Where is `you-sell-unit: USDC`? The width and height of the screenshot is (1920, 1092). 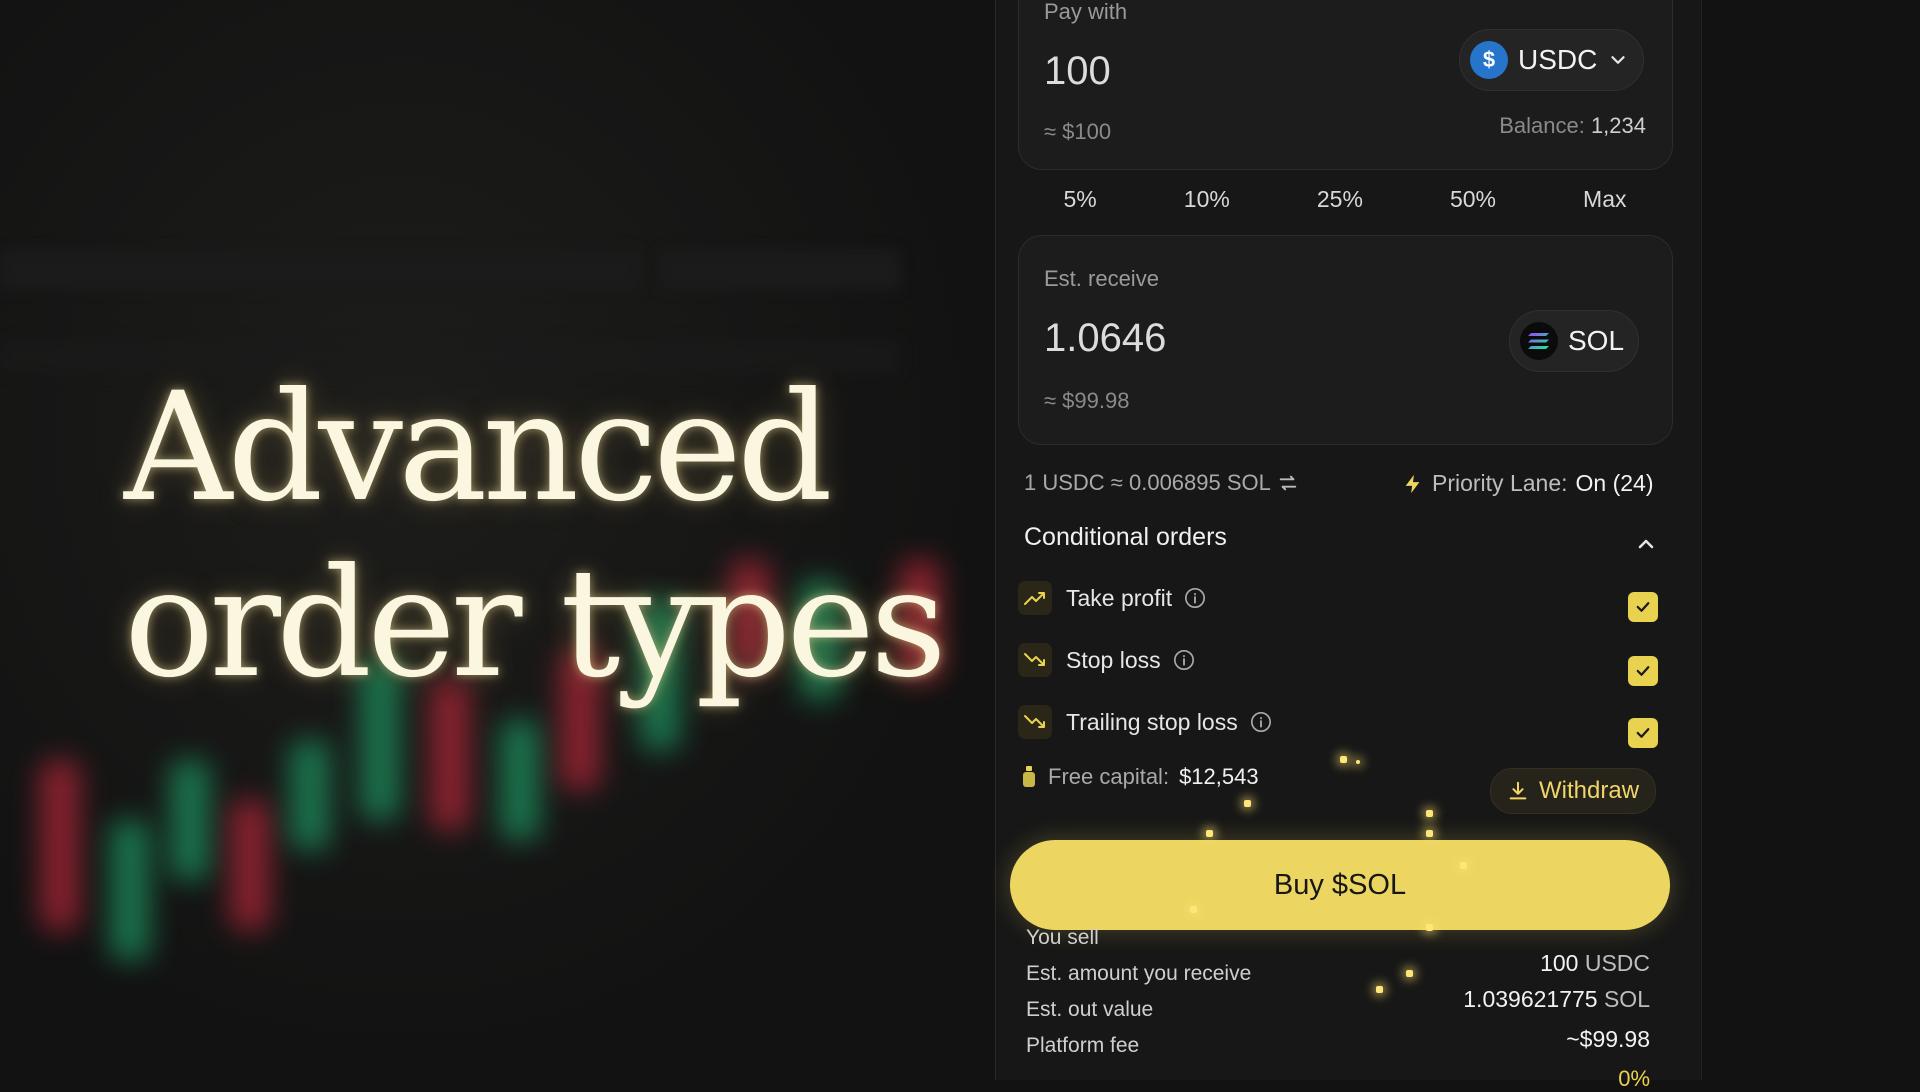 you-sell-unit: USDC is located at coordinates (1617, 963).